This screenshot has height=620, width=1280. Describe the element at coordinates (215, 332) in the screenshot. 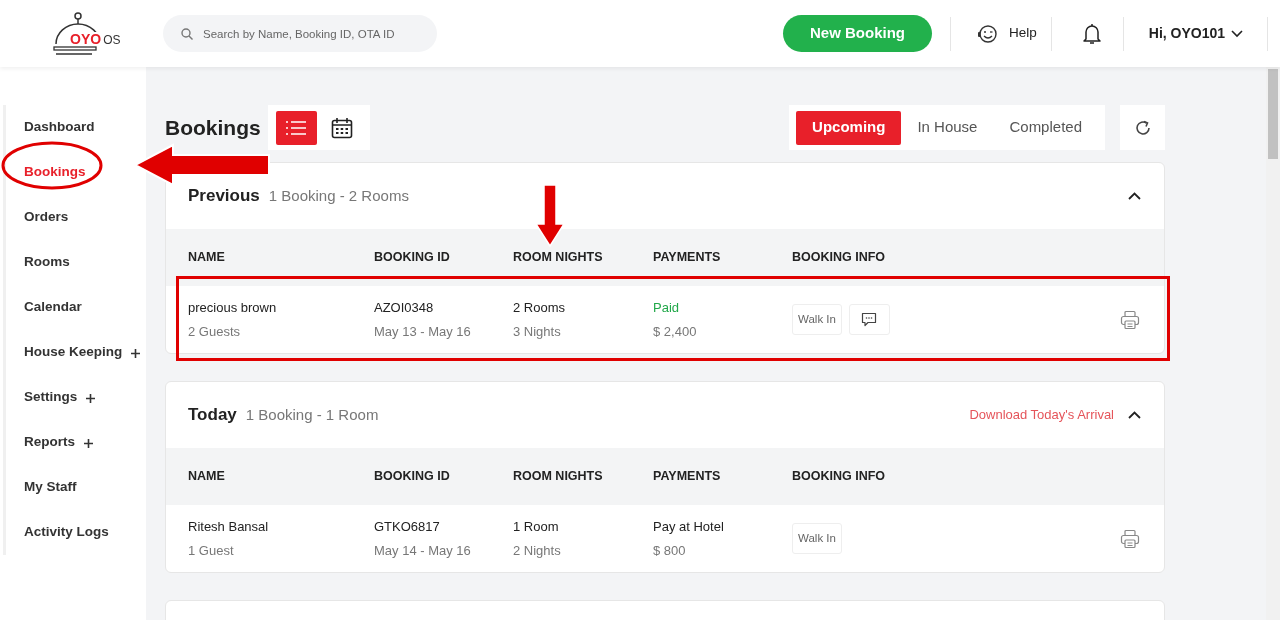

I see `guest-count: 2 Guests` at that location.